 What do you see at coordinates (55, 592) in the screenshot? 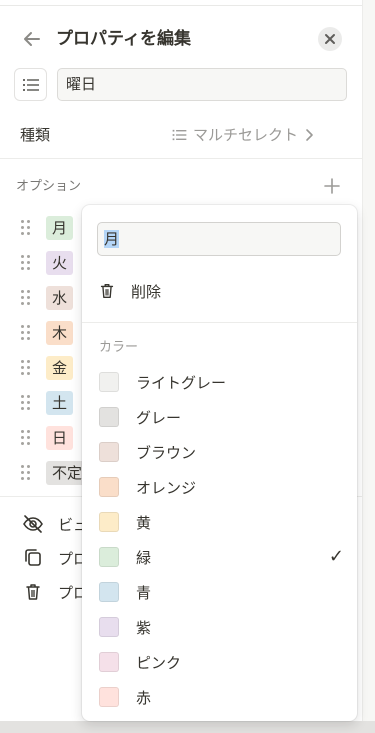
I see `delete-property-item: プロ` at bounding box center [55, 592].